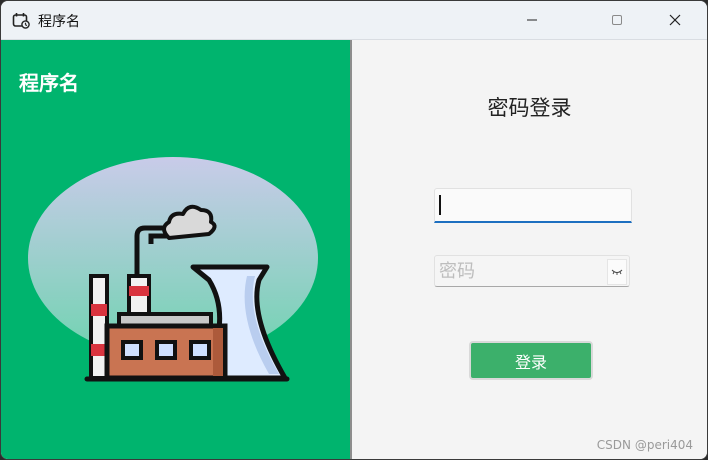 Image resolution: width=708 pixels, height=460 pixels. I want to click on password-field, so click(532, 271).